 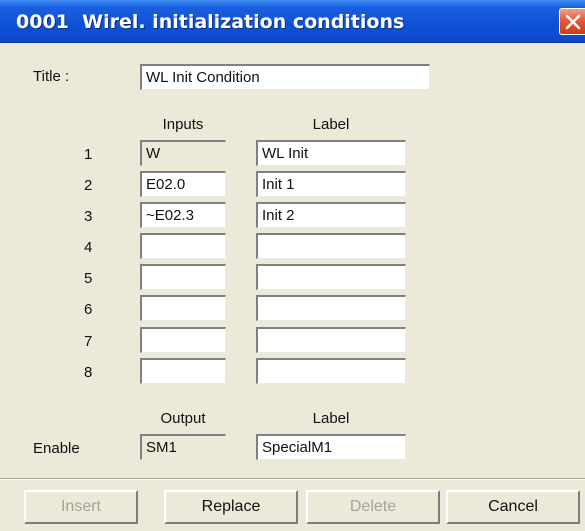 I want to click on row-number: 3, so click(x=88, y=216).